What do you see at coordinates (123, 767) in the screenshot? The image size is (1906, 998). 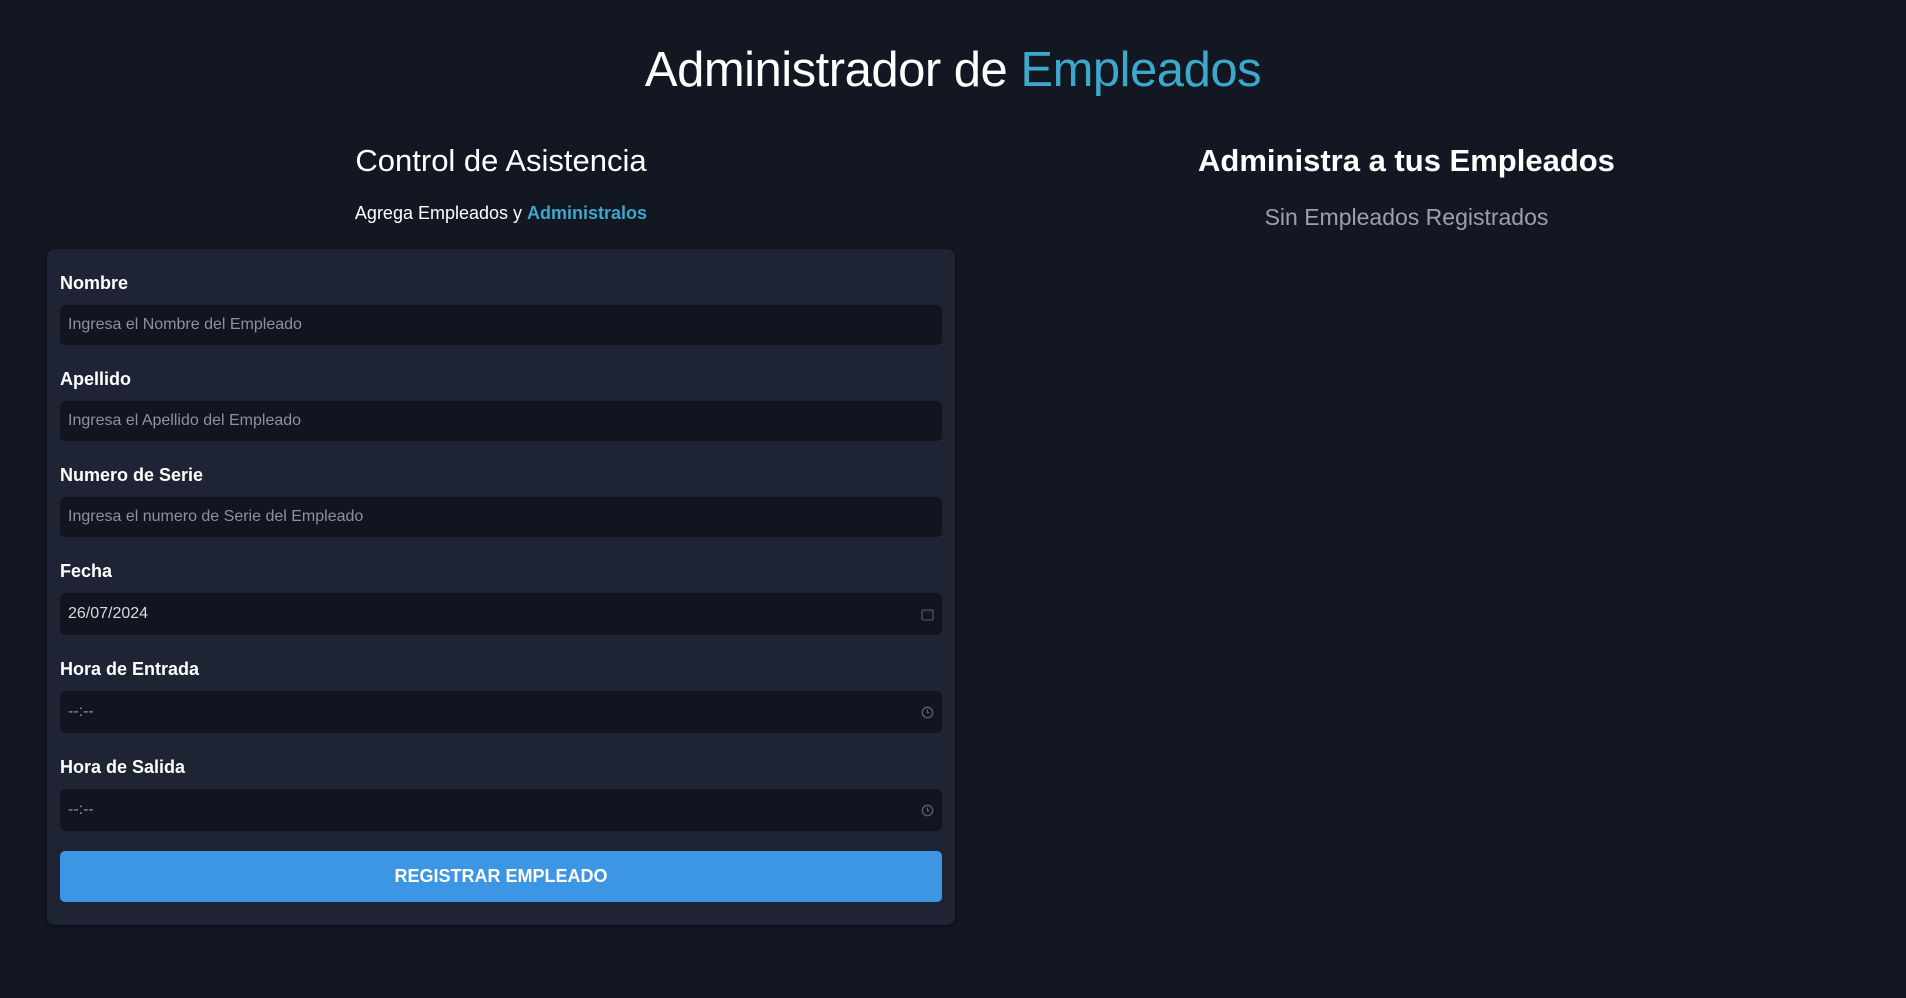 I see `salida-label: Hora de Salida` at bounding box center [123, 767].